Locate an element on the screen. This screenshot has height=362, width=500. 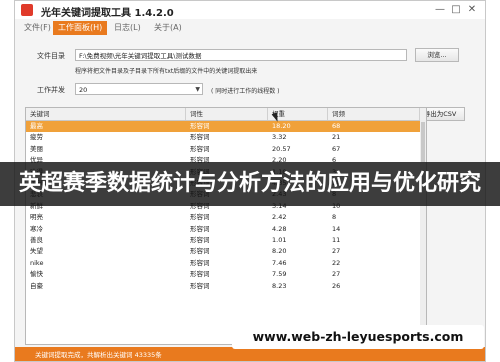
table-cell: 2.42 is located at coordinates (279, 217).